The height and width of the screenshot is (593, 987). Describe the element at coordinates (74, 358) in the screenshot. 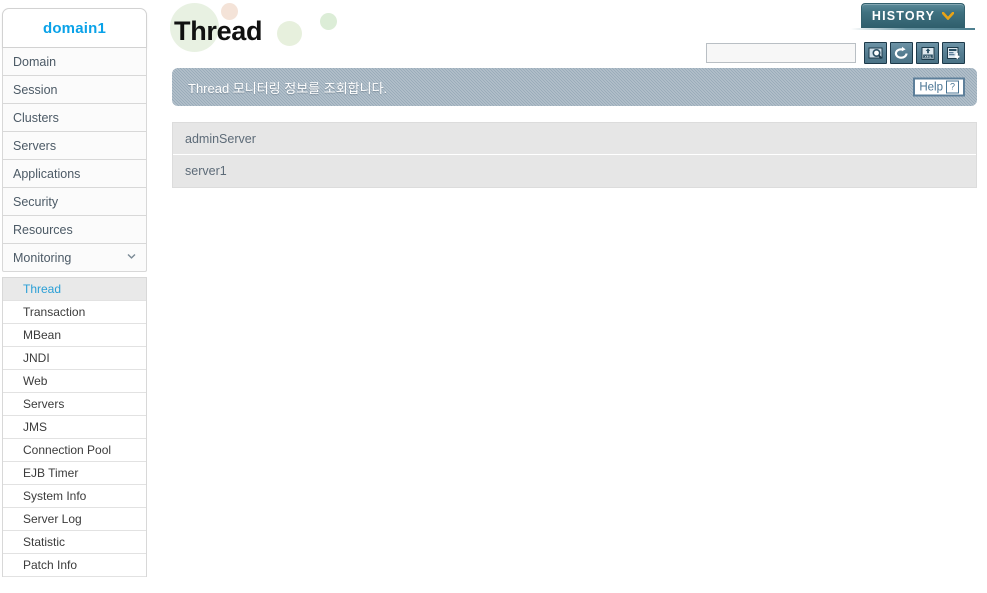

I see `submenu-item-jndi: JNDI` at that location.